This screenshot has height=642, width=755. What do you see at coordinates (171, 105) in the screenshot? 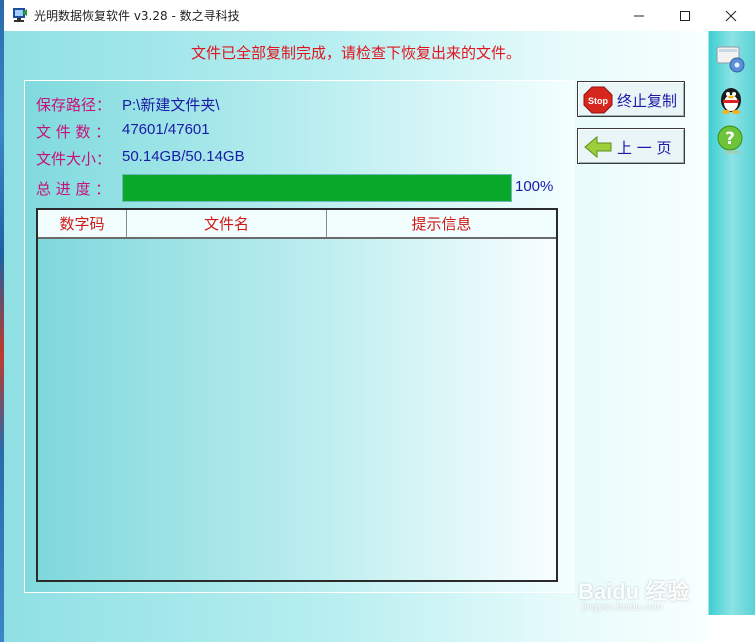
I see `save-path-value: P:\新建文件夹\` at bounding box center [171, 105].